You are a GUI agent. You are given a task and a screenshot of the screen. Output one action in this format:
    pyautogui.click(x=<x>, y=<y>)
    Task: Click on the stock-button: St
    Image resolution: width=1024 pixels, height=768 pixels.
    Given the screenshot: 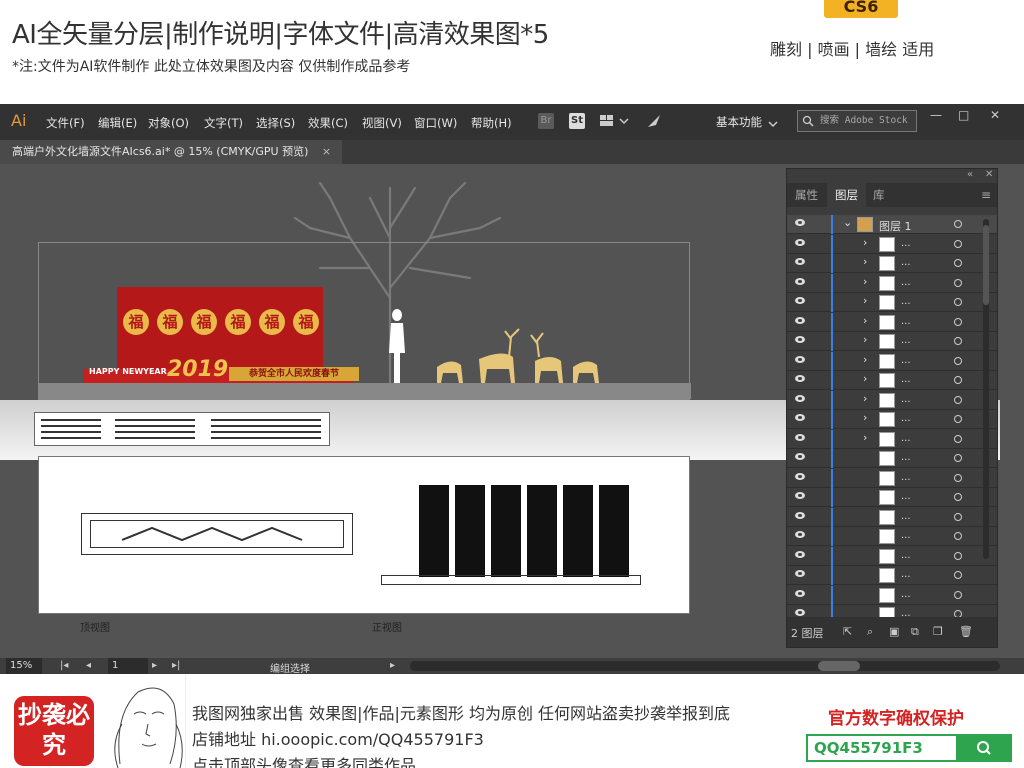 What is the action you would take?
    pyautogui.click(x=577, y=121)
    